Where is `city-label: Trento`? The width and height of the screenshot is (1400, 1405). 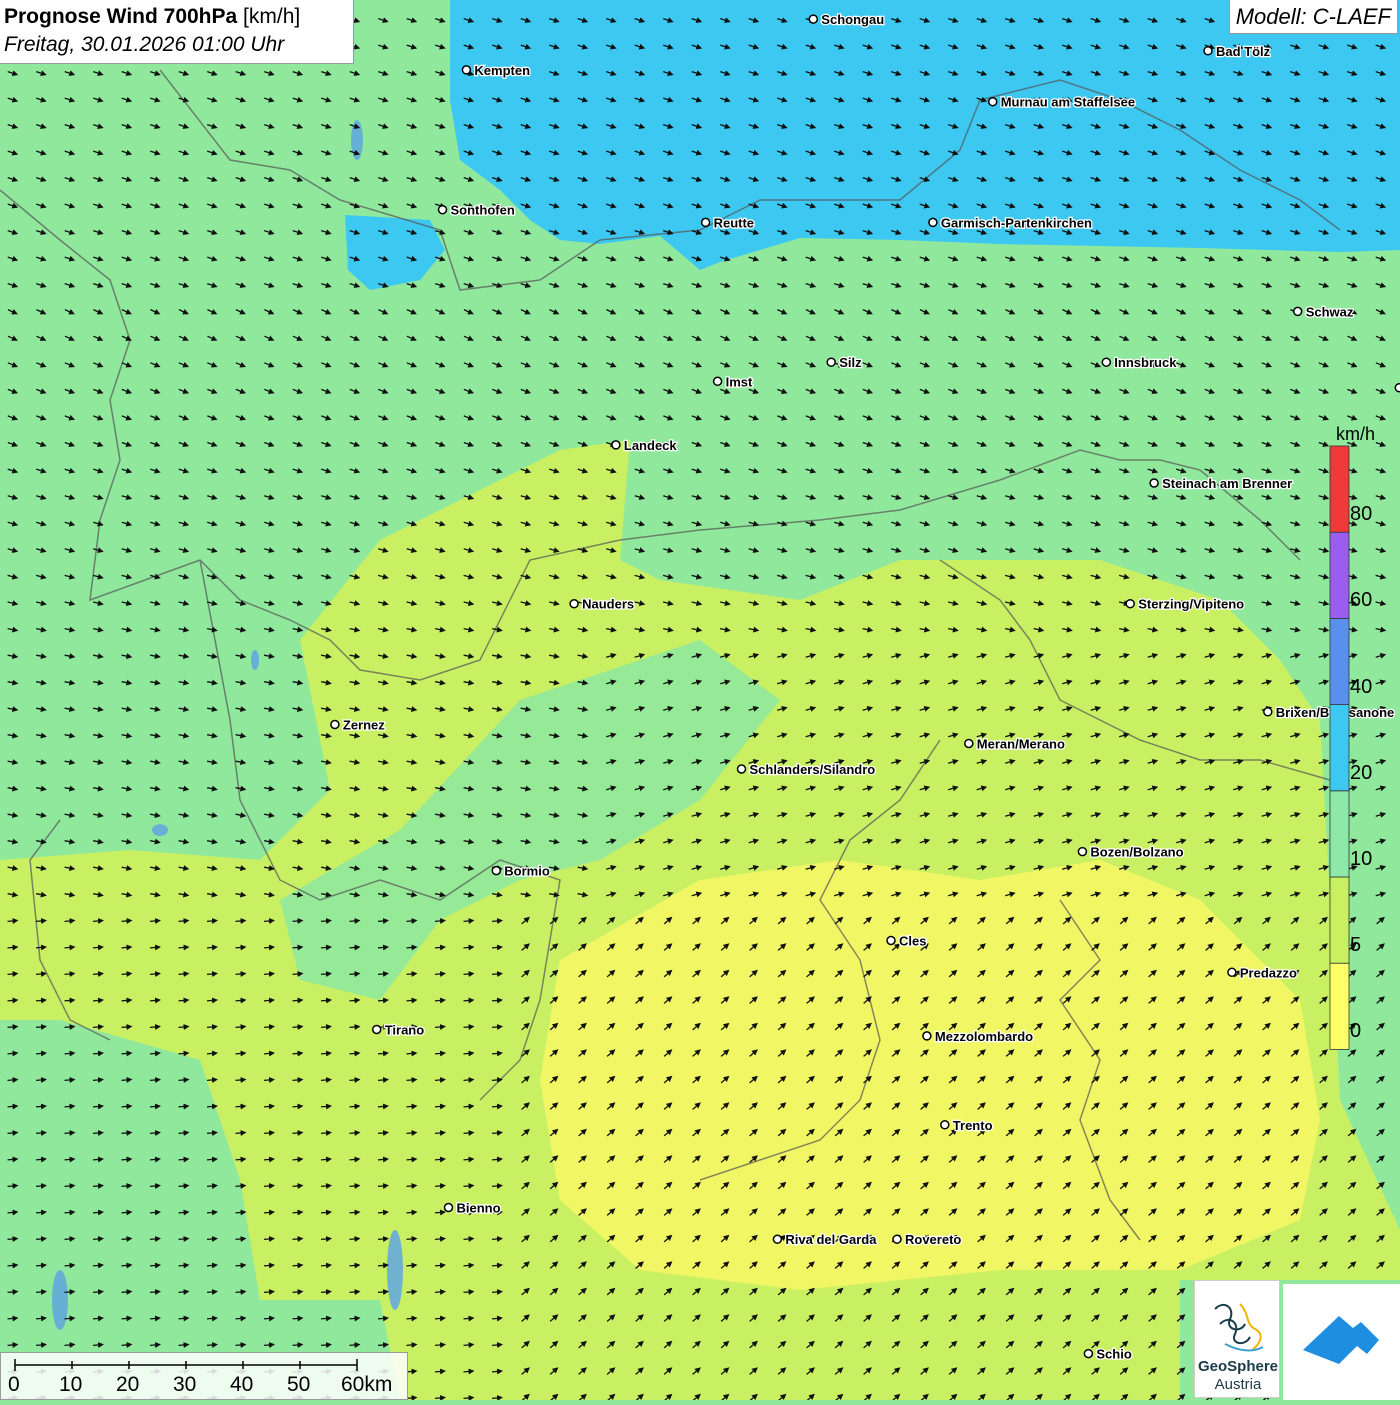
city-label: Trento is located at coordinates (973, 1125).